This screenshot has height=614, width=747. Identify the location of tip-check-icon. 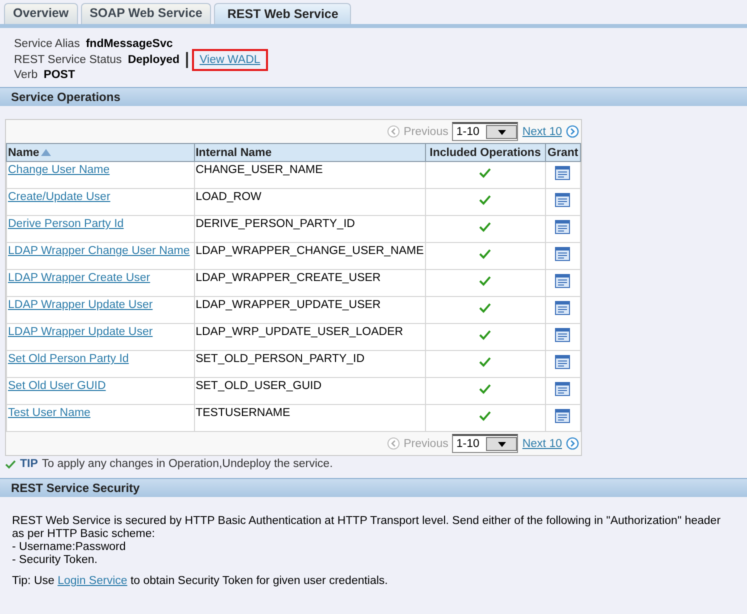
(10, 464).